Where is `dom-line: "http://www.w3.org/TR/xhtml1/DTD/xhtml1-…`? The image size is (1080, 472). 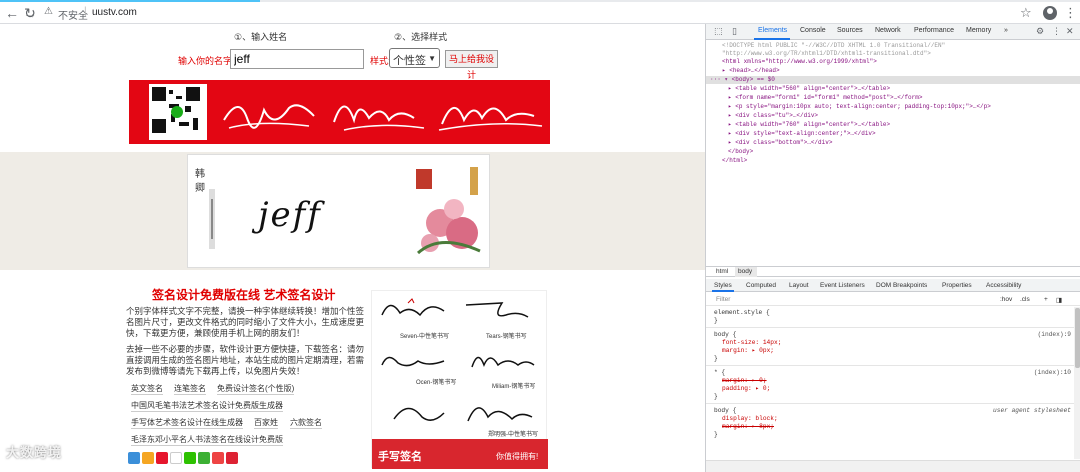 dom-line: "http://www.w3.org/TR/xhtml1/DTD/xhtml1-… is located at coordinates (893, 54).